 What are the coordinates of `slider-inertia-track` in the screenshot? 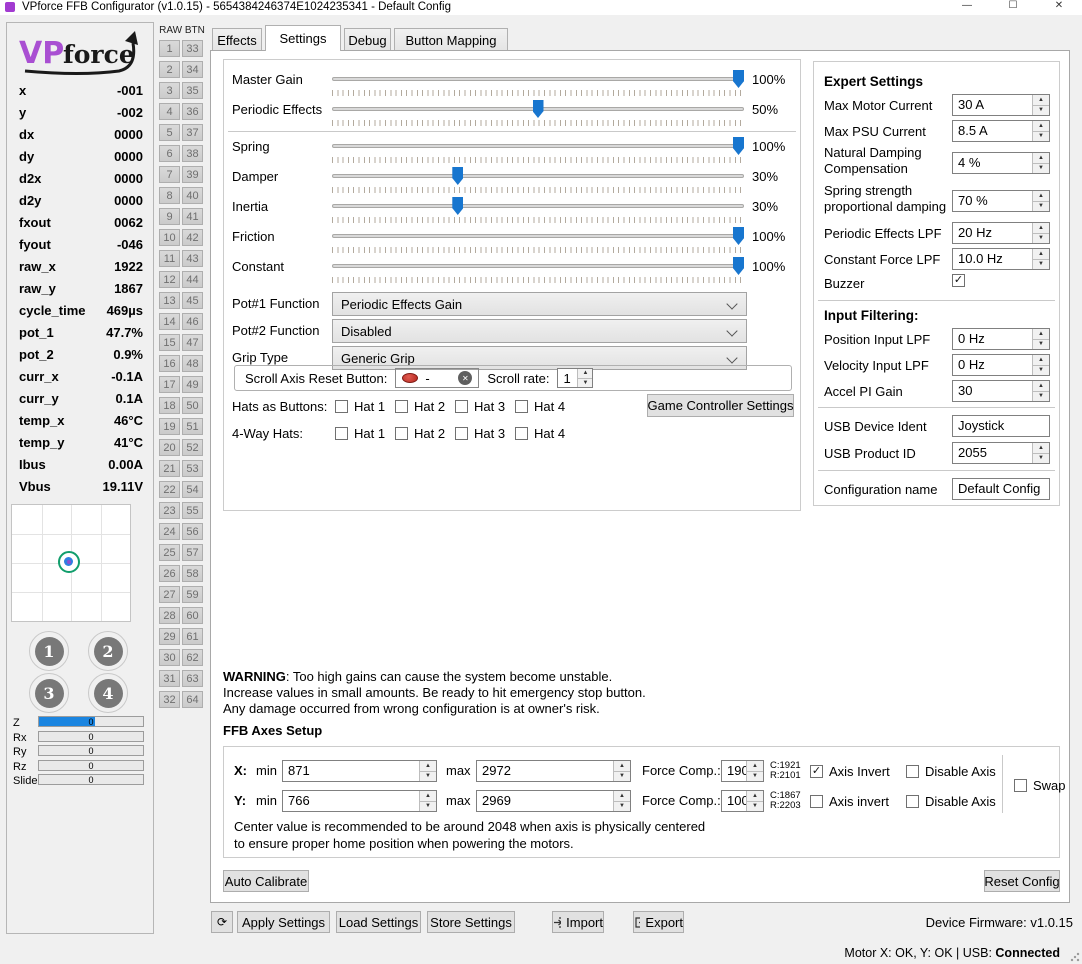 It's located at (538, 206).